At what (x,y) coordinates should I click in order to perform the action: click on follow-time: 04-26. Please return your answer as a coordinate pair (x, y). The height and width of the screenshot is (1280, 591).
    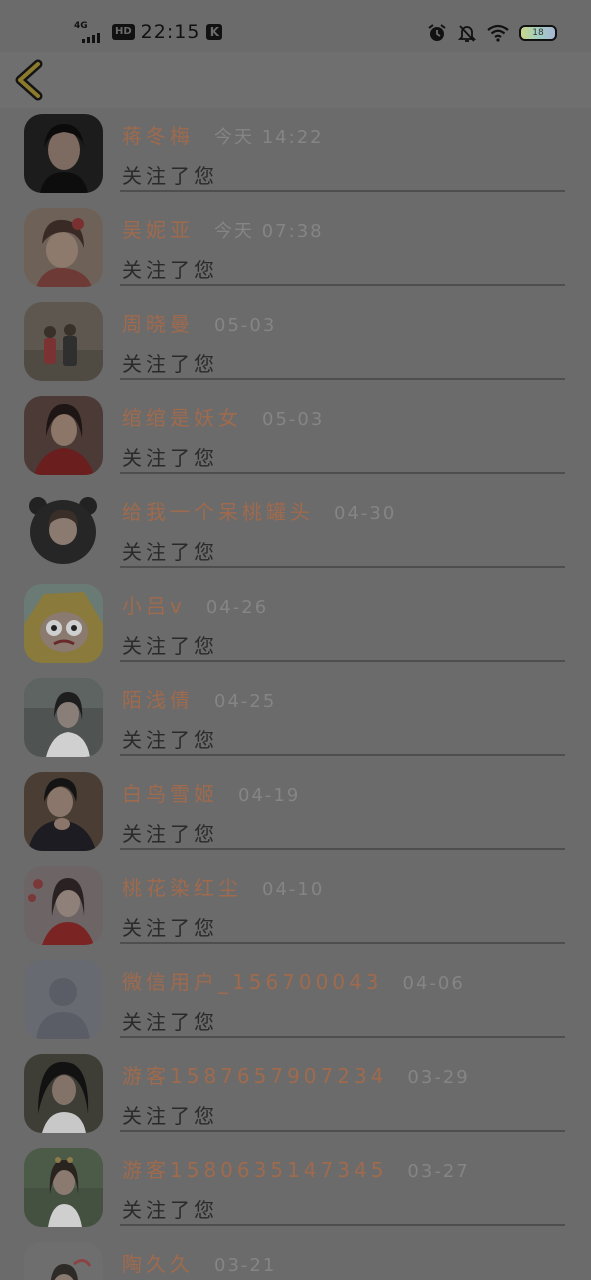
    Looking at the image, I should click on (237, 607).